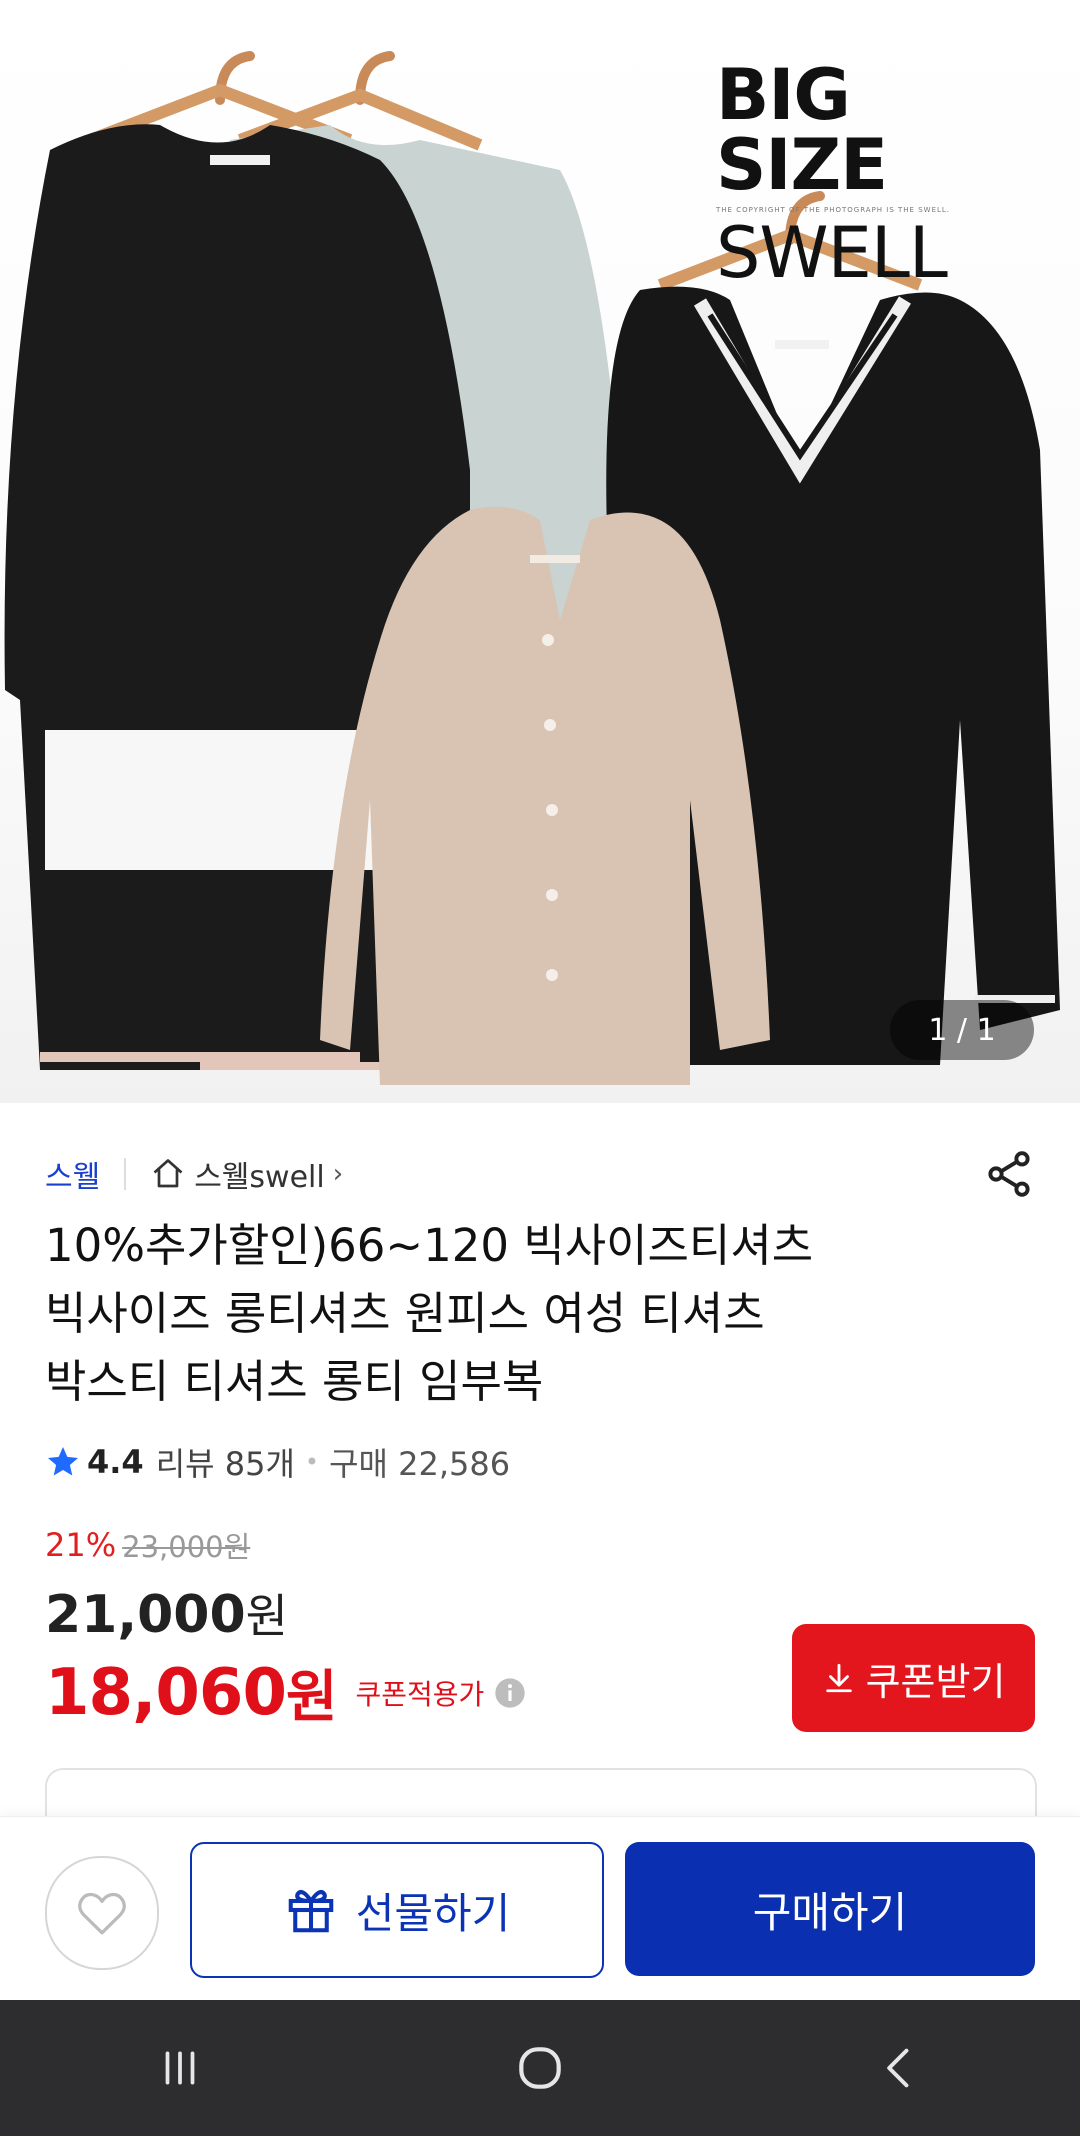 This screenshot has width=1080, height=2136. I want to click on buy-button-label: 구매하기, so click(830, 1912).